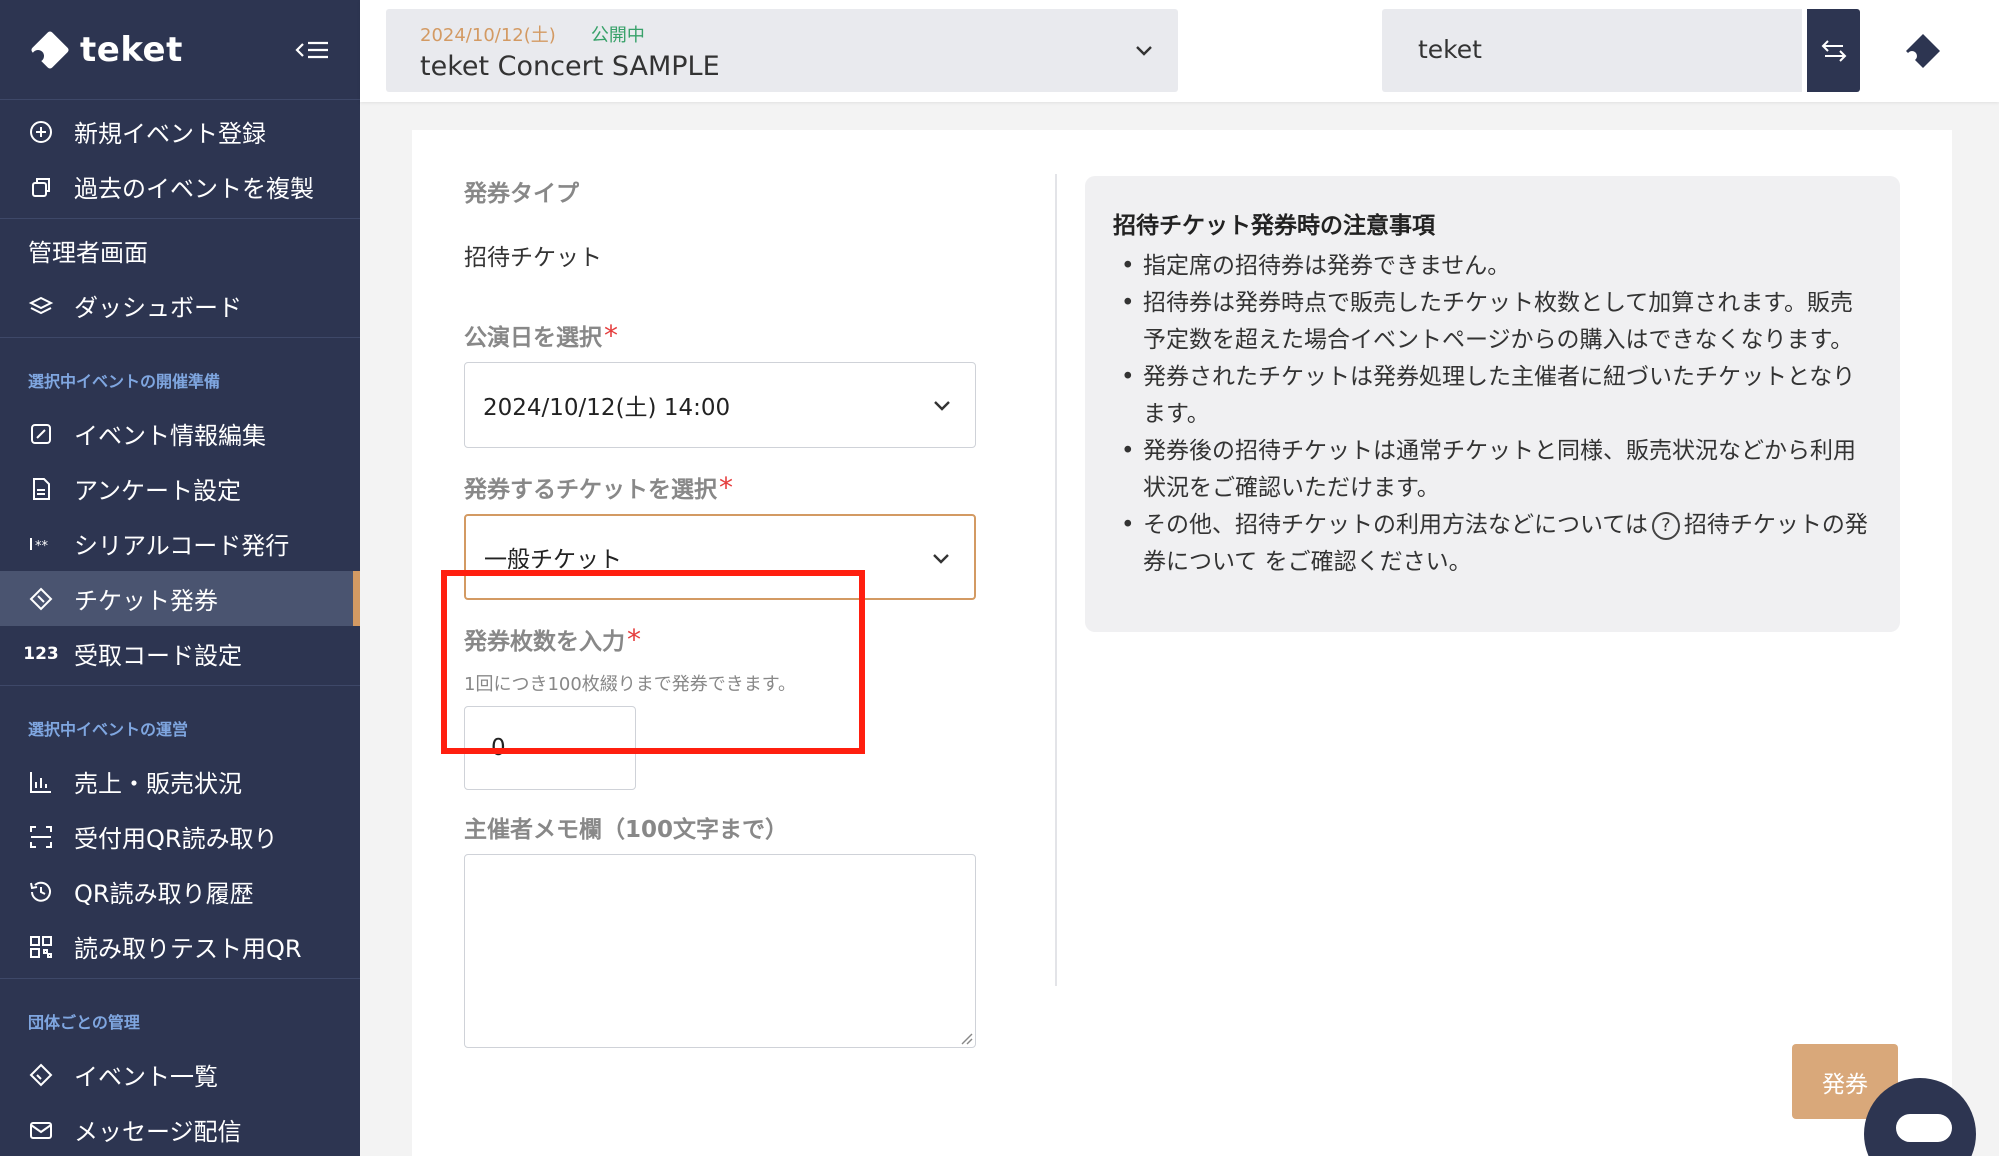  What do you see at coordinates (50, 50) in the screenshot?
I see `teket-logo-icon` at bounding box center [50, 50].